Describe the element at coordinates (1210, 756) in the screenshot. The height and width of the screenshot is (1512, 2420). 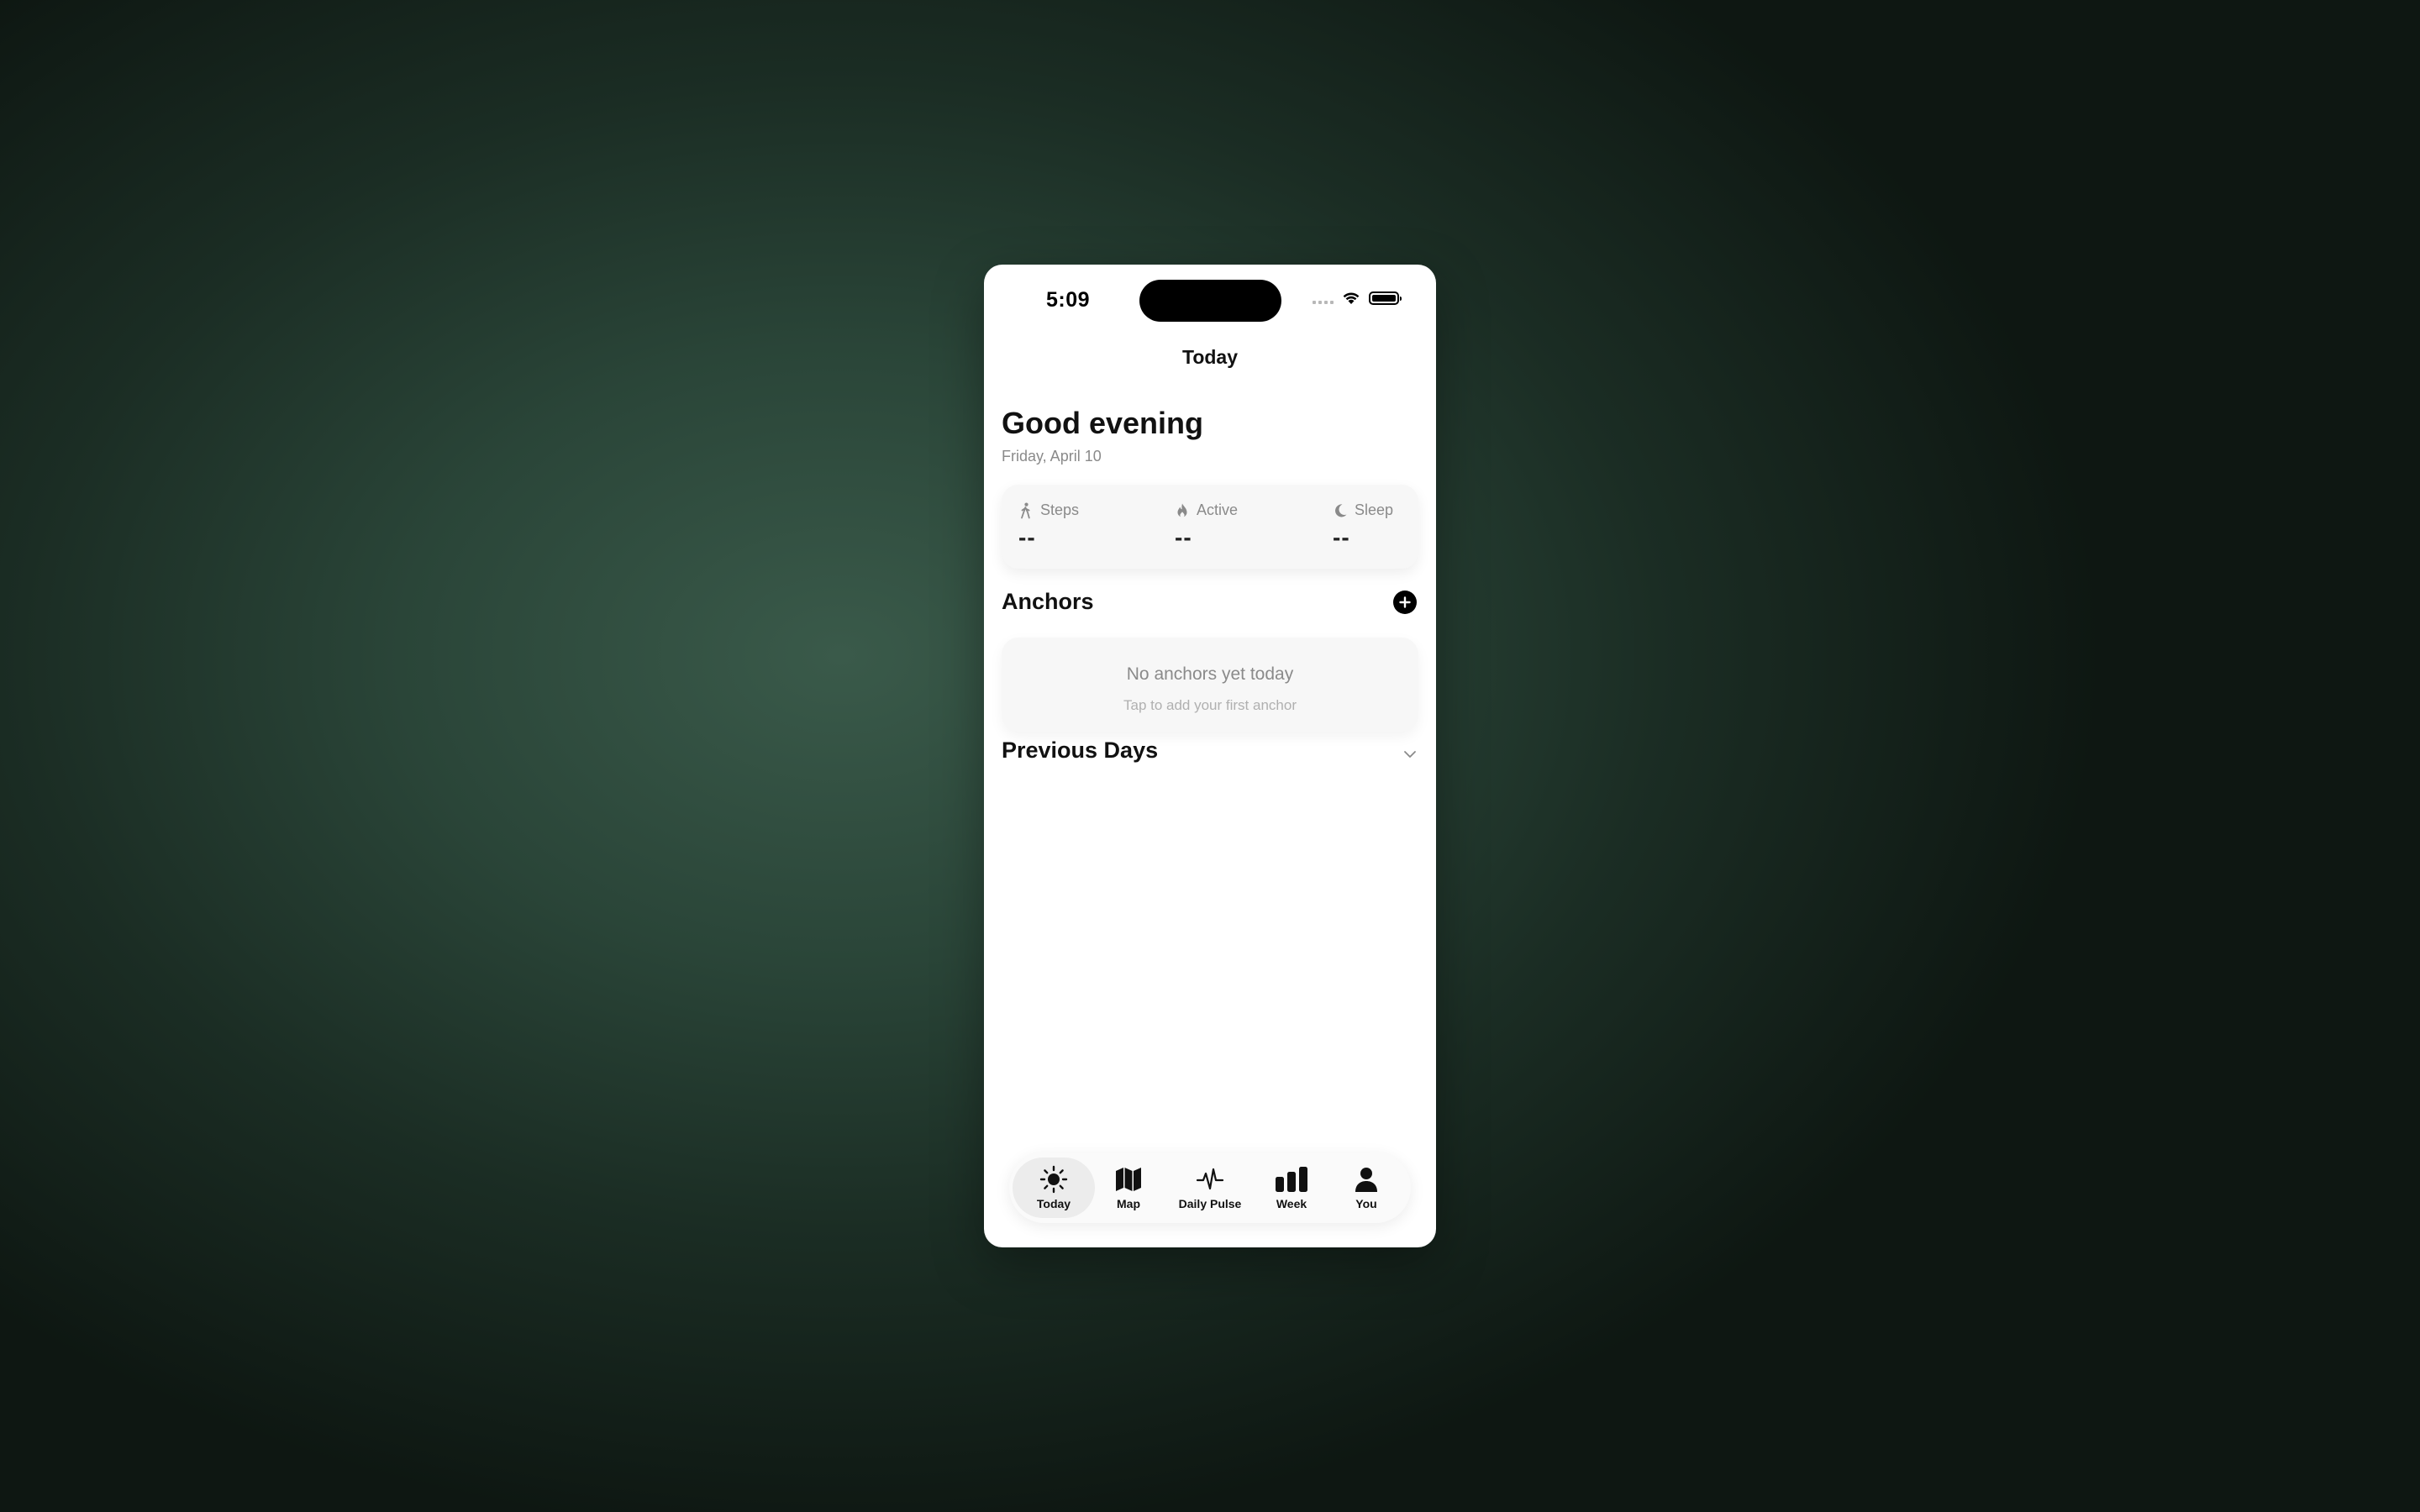
I see `phone-screen: 5:09 Today Good evening Friday, April 10` at that location.